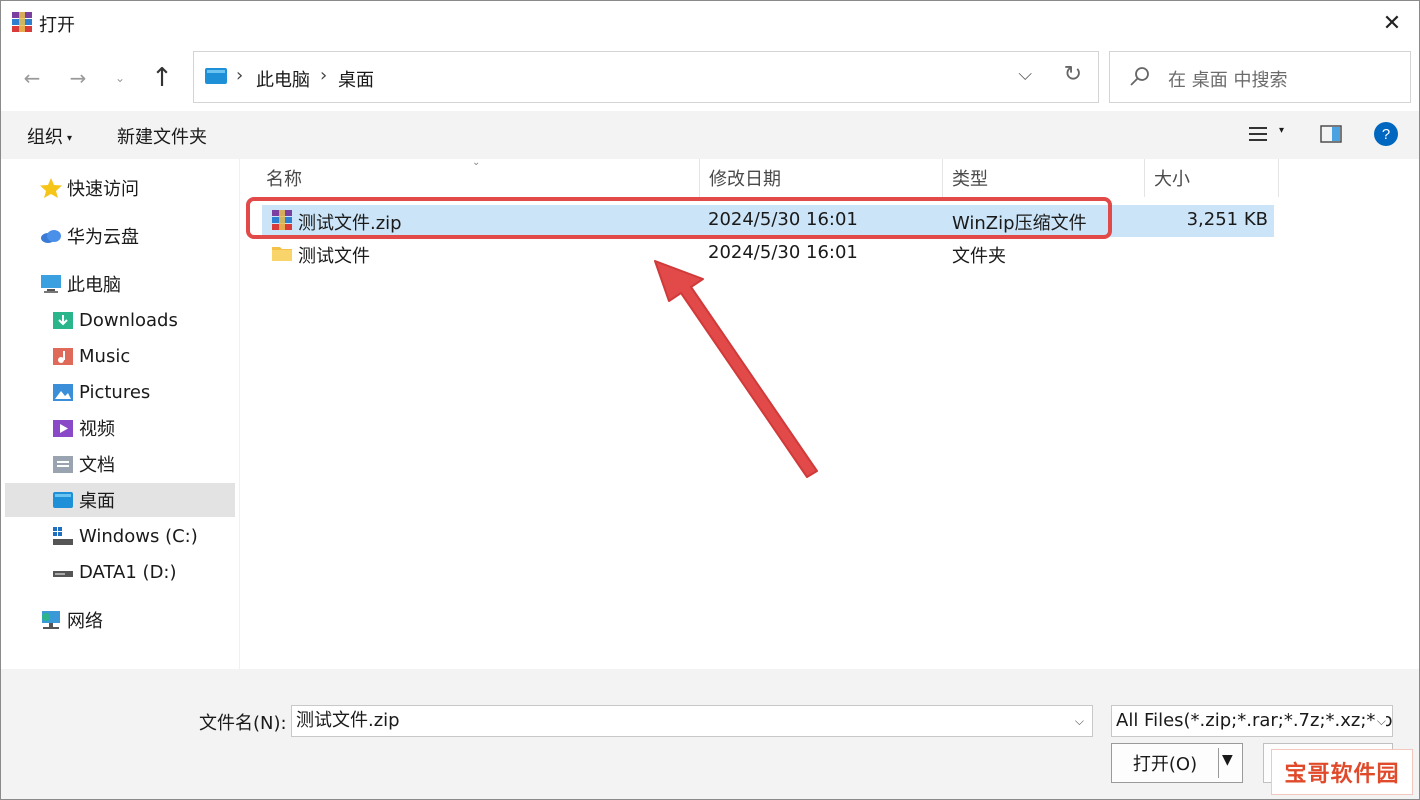 The height and width of the screenshot is (800, 1420). I want to click on sidebar-item-music: Music, so click(90, 356).